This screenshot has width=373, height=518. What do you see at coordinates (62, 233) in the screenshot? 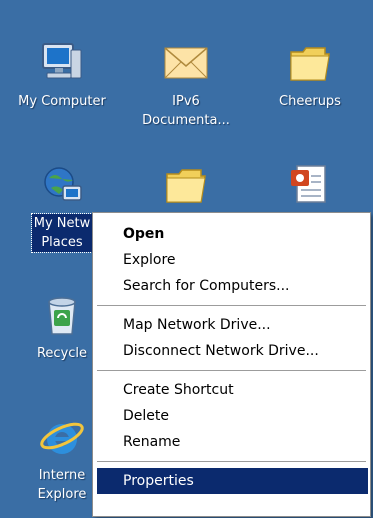
I see `desktop-icon-label: My Netw Places` at bounding box center [62, 233].